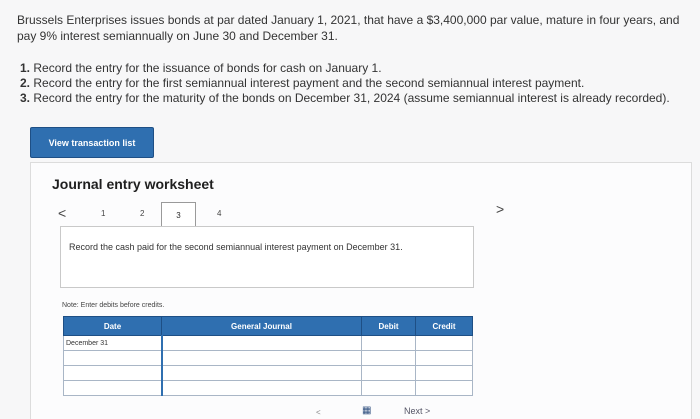 The height and width of the screenshot is (419, 700). What do you see at coordinates (267, 257) in the screenshot?
I see `instruction-box` at bounding box center [267, 257].